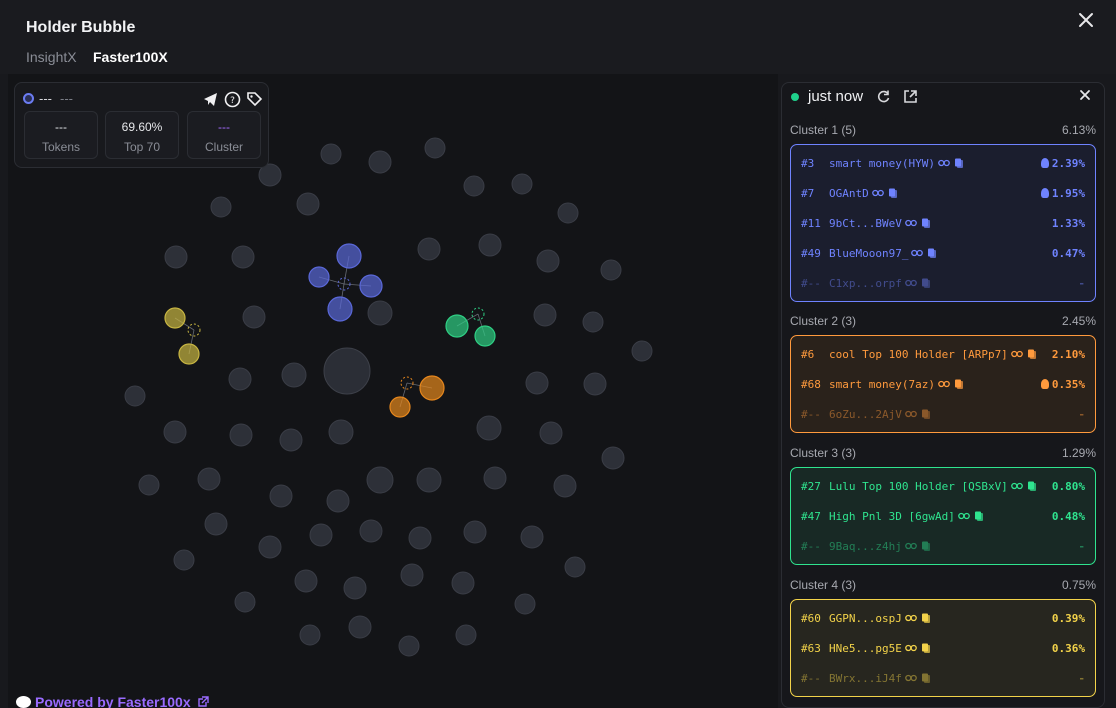 This screenshot has height=708, width=1116. Describe the element at coordinates (51, 57) in the screenshot. I see `tab-insightx: InsightX` at that location.